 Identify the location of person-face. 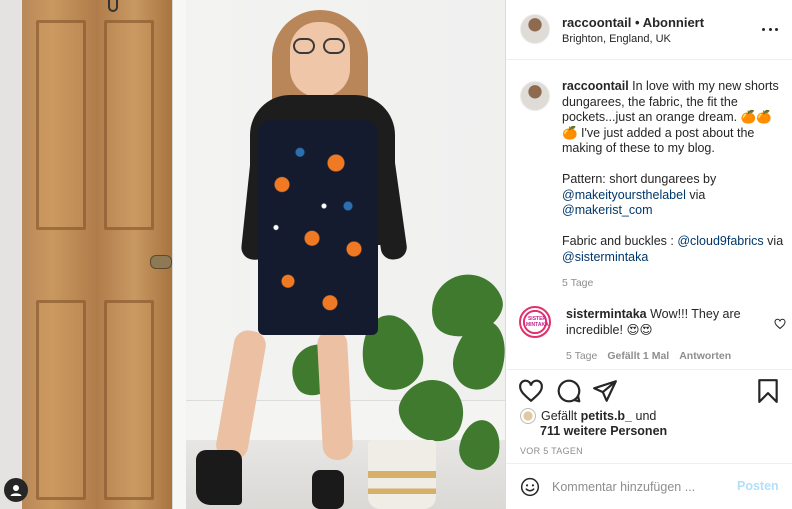
(320, 59).